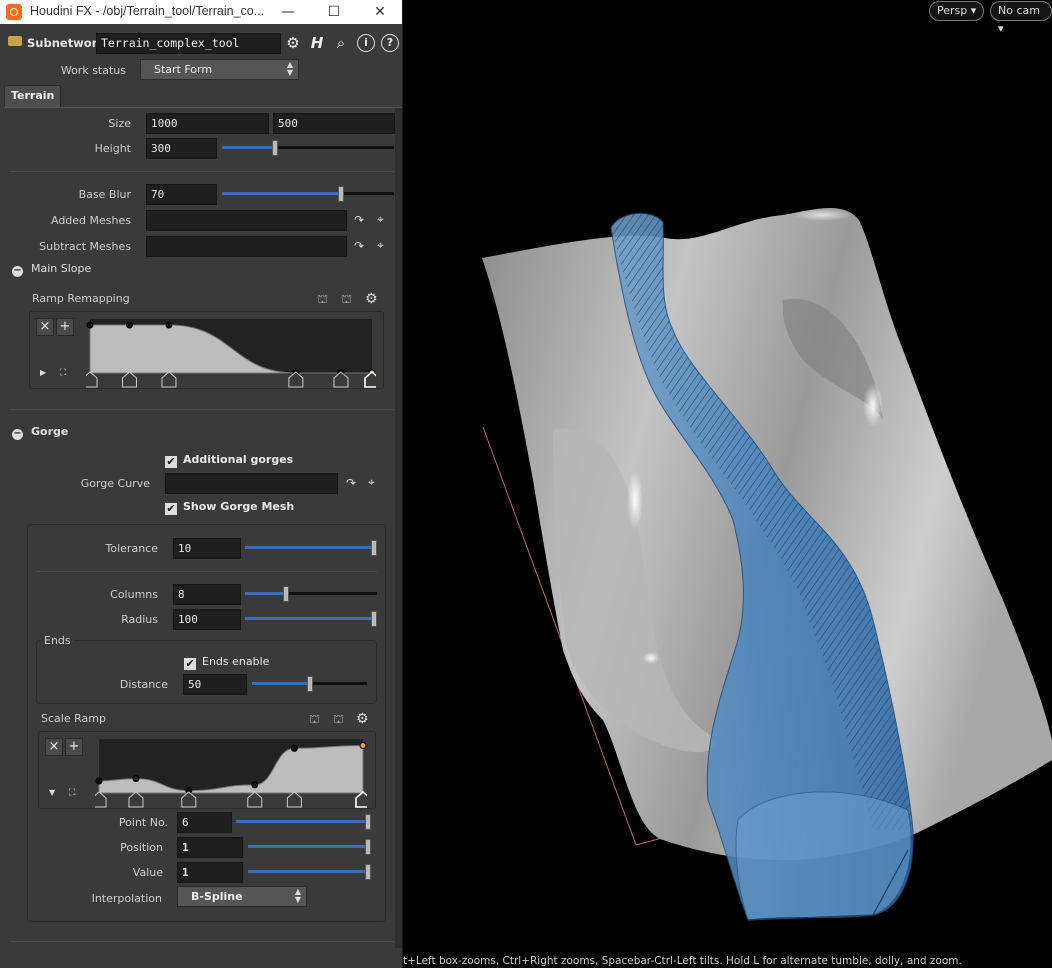 This screenshot has height=968, width=1052. What do you see at coordinates (181, 148) in the screenshot?
I see `height-field: 300` at bounding box center [181, 148].